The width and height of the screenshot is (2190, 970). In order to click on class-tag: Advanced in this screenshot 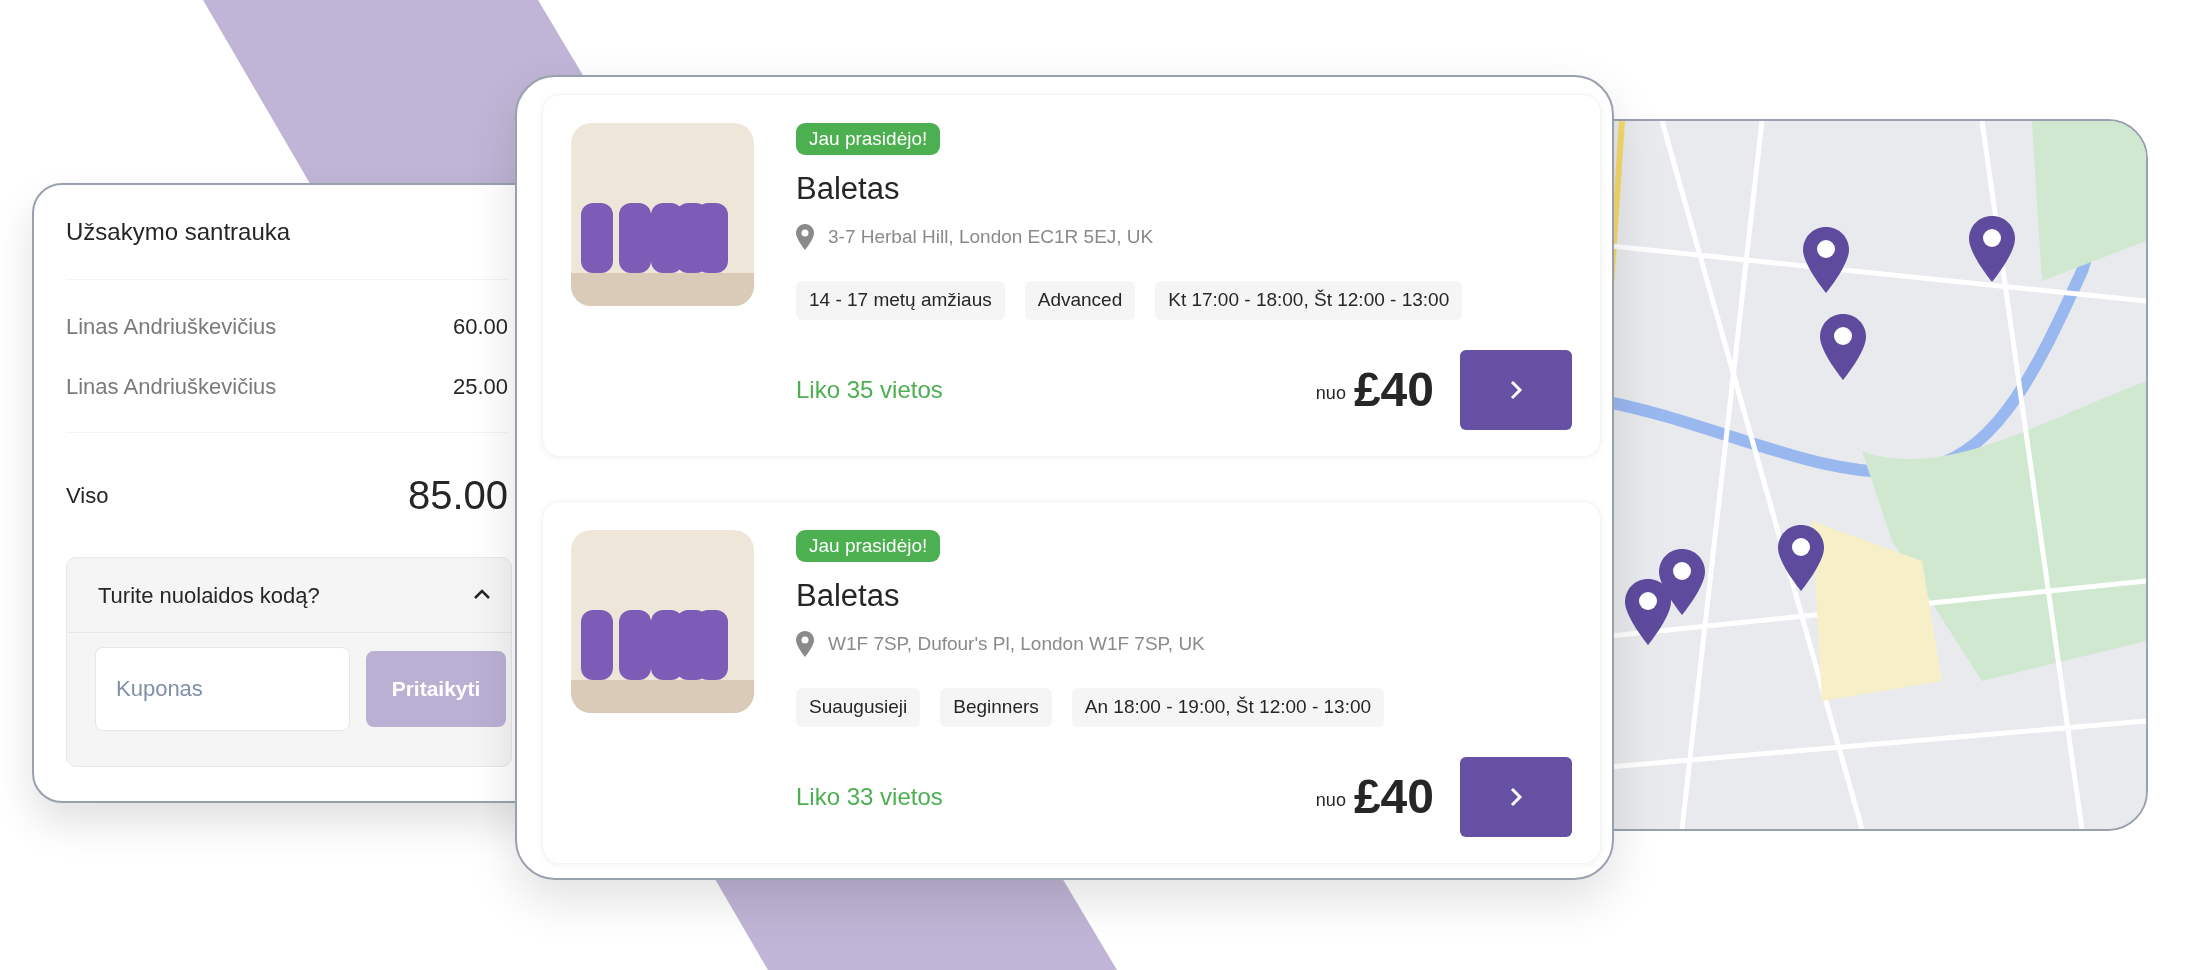, I will do `click(1080, 300)`.